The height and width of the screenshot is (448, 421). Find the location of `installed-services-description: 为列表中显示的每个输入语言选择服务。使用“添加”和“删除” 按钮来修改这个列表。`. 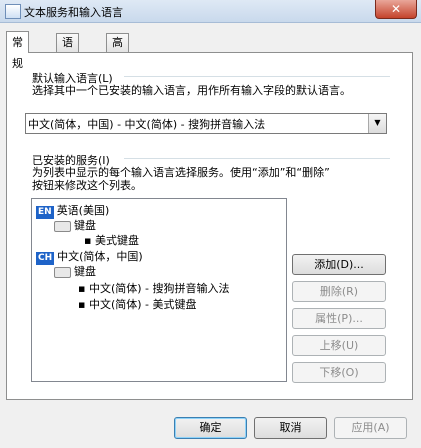

installed-services-description: 为列表中显示的每个输入语言选择服务。使用“添加”和“删除” 按钮来修改这个列表。 is located at coordinates (181, 179).